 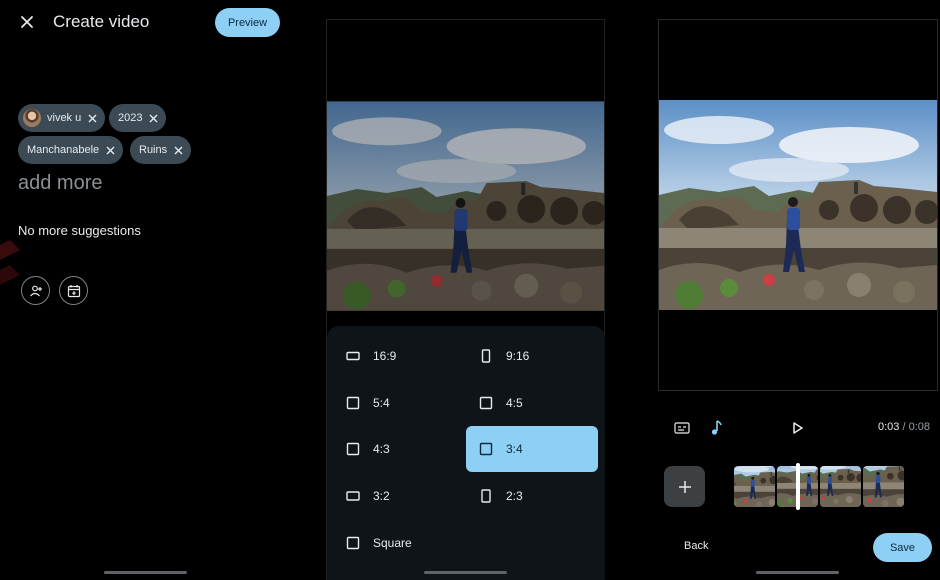 What do you see at coordinates (63, 150) in the screenshot?
I see `chip-label: Manchanabele` at bounding box center [63, 150].